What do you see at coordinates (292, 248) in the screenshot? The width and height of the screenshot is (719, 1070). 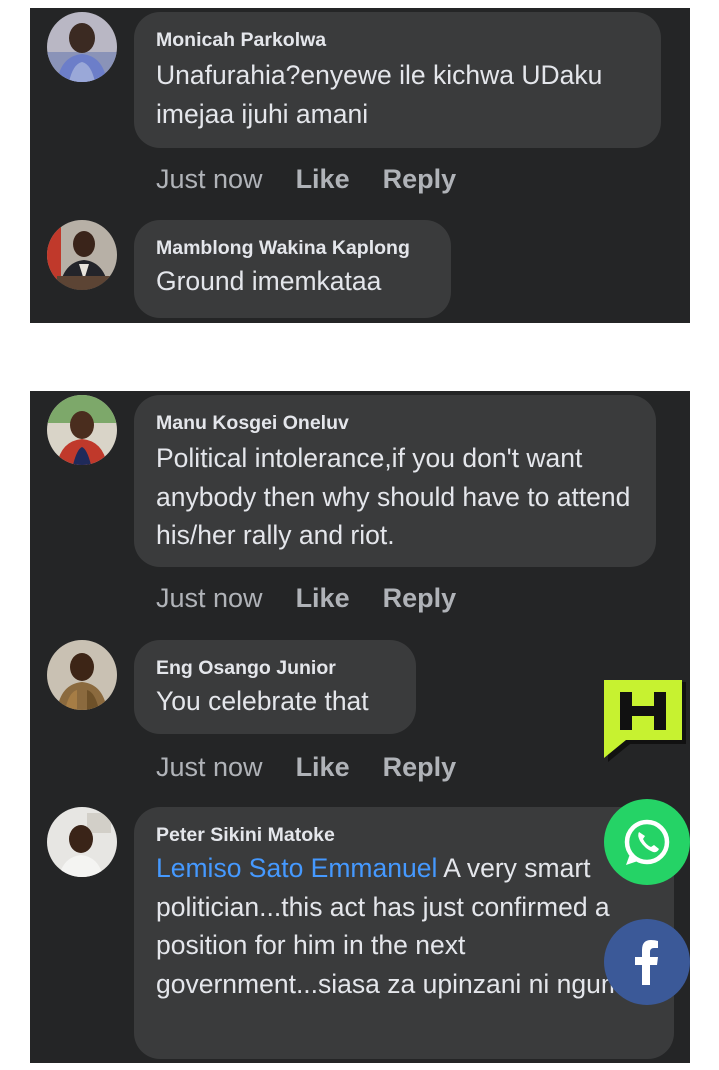 I see `comment-author: Mamblong Wakina Kaplong` at bounding box center [292, 248].